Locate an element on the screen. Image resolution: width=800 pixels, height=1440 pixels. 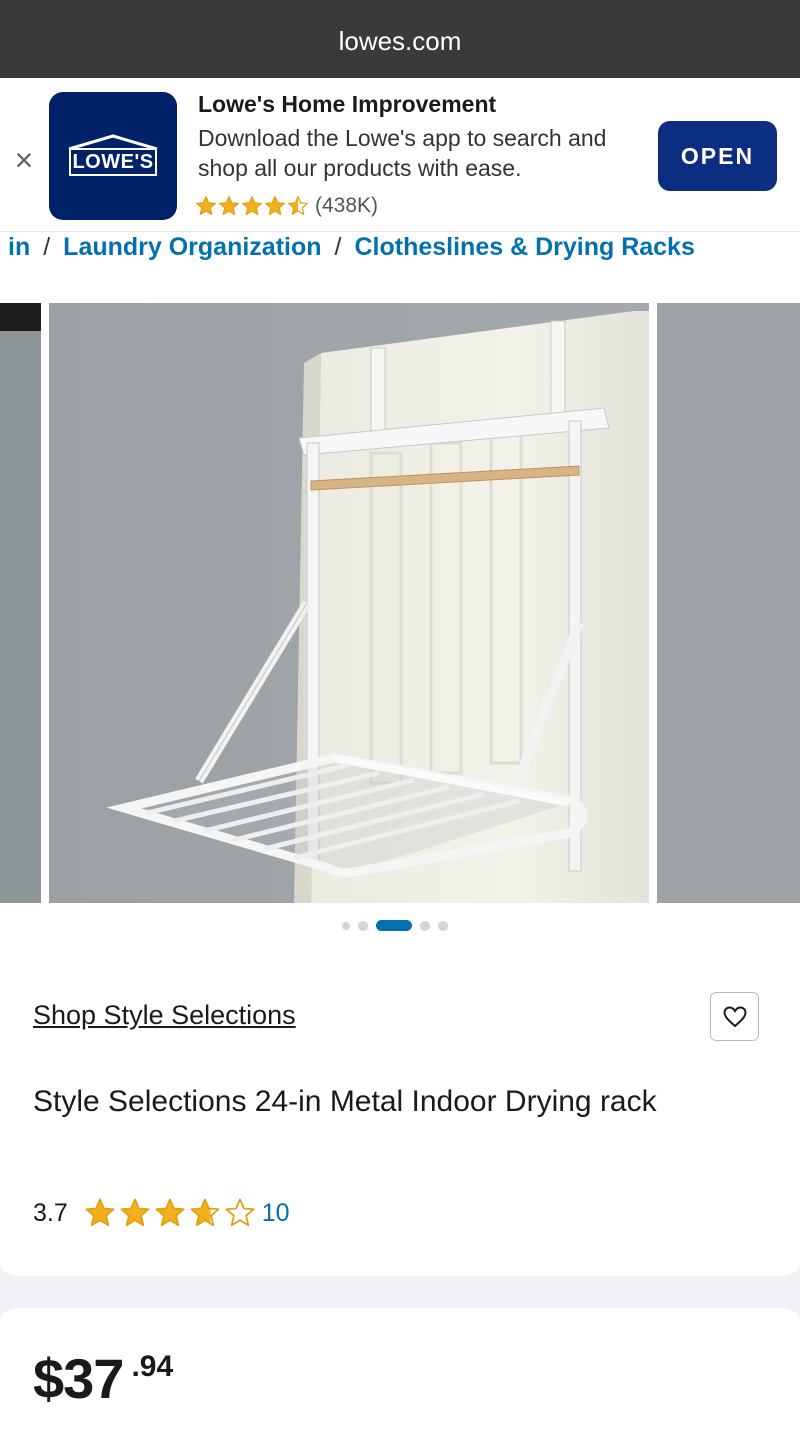
price-cents: .94 is located at coordinates (152, 1366).